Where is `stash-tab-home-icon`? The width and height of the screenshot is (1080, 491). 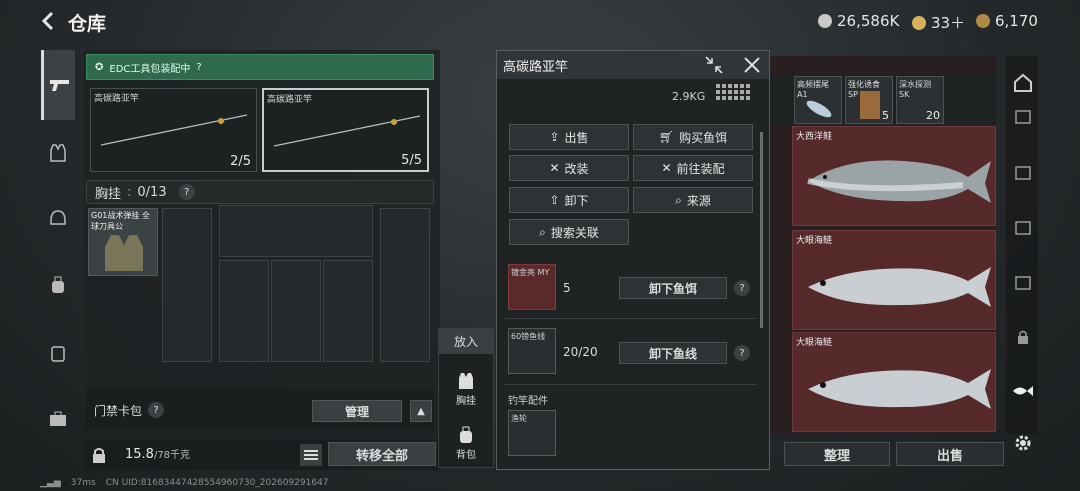
stash-tab-home-icon is located at coordinates (1023, 83).